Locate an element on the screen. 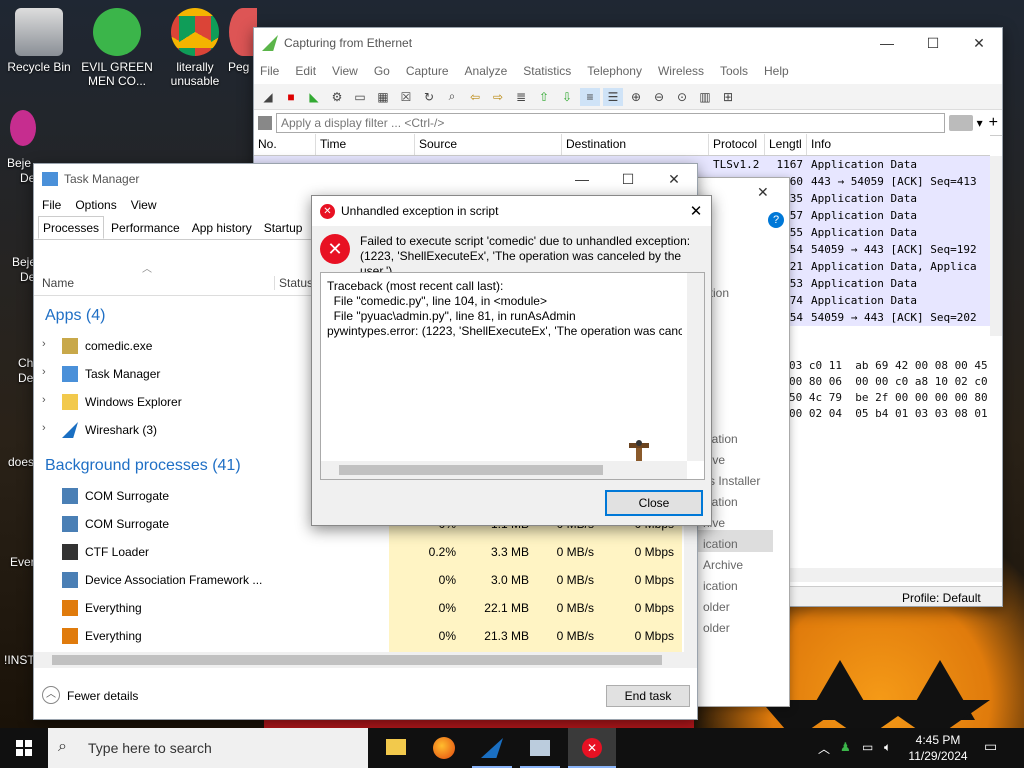  col-status: Status is located at coordinates (293, 283).